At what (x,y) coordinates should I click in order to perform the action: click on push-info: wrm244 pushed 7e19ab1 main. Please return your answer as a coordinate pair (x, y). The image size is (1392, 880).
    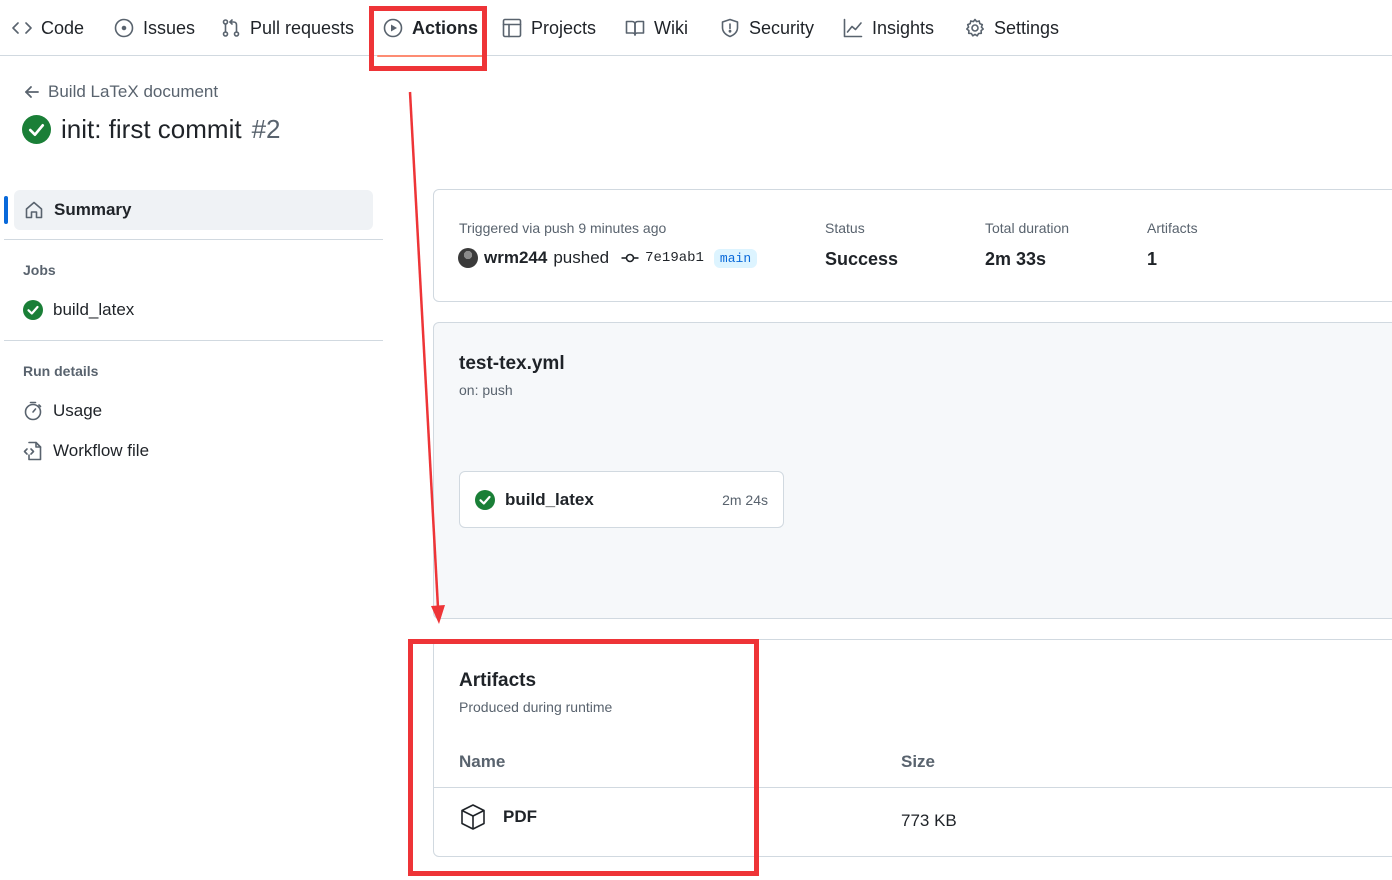
    Looking at the image, I should click on (608, 258).